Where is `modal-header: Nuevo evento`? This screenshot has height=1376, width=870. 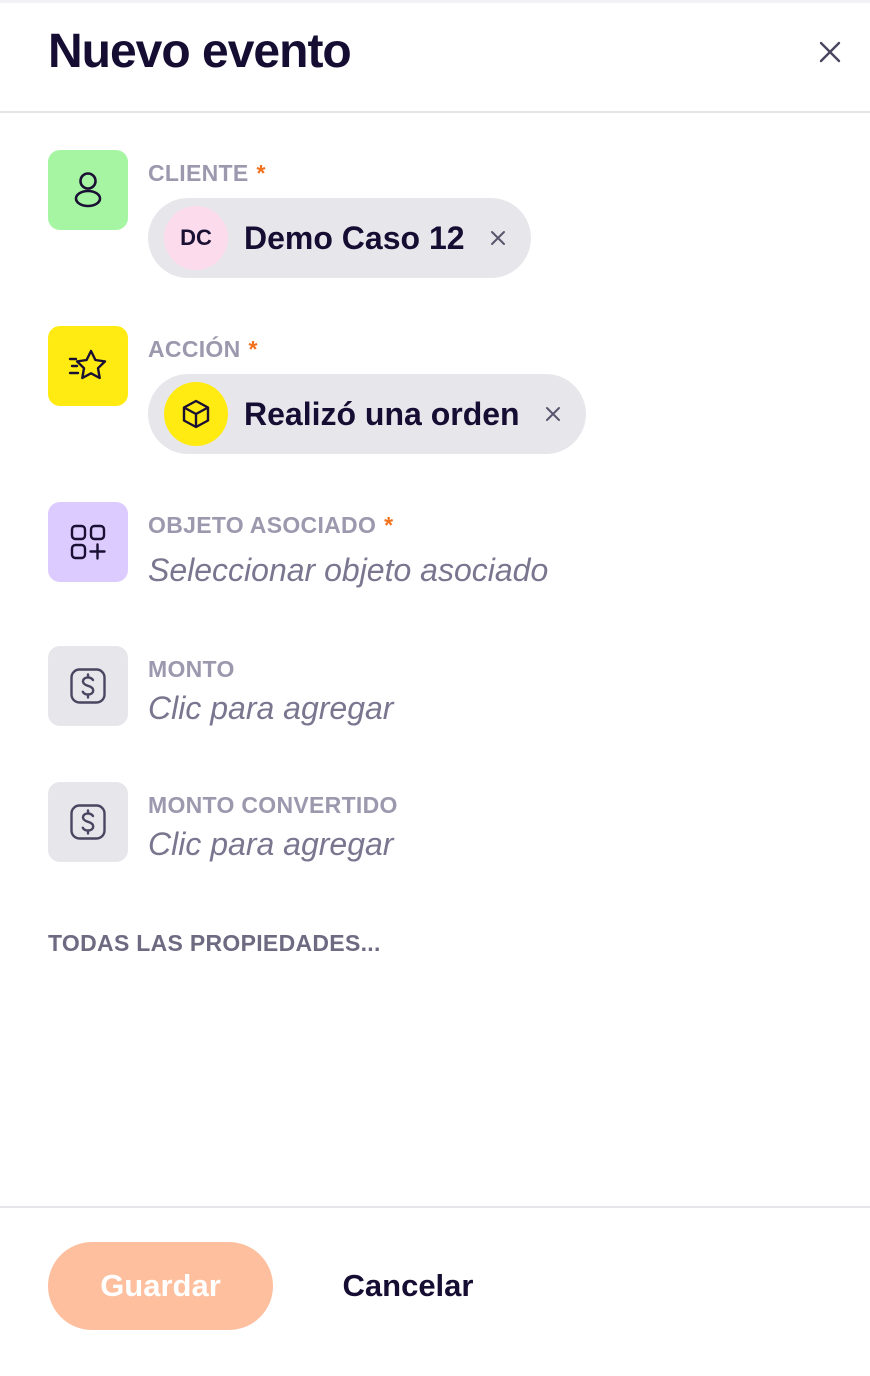 modal-header: Nuevo evento is located at coordinates (435, 56).